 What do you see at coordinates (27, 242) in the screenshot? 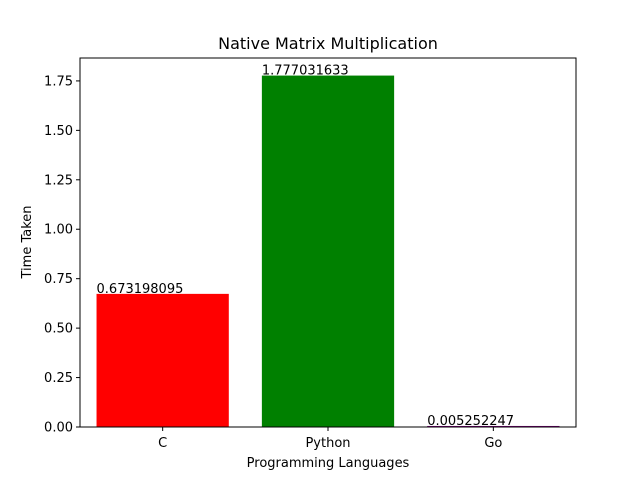
I see `y-axis-label: Time Taken` at bounding box center [27, 242].